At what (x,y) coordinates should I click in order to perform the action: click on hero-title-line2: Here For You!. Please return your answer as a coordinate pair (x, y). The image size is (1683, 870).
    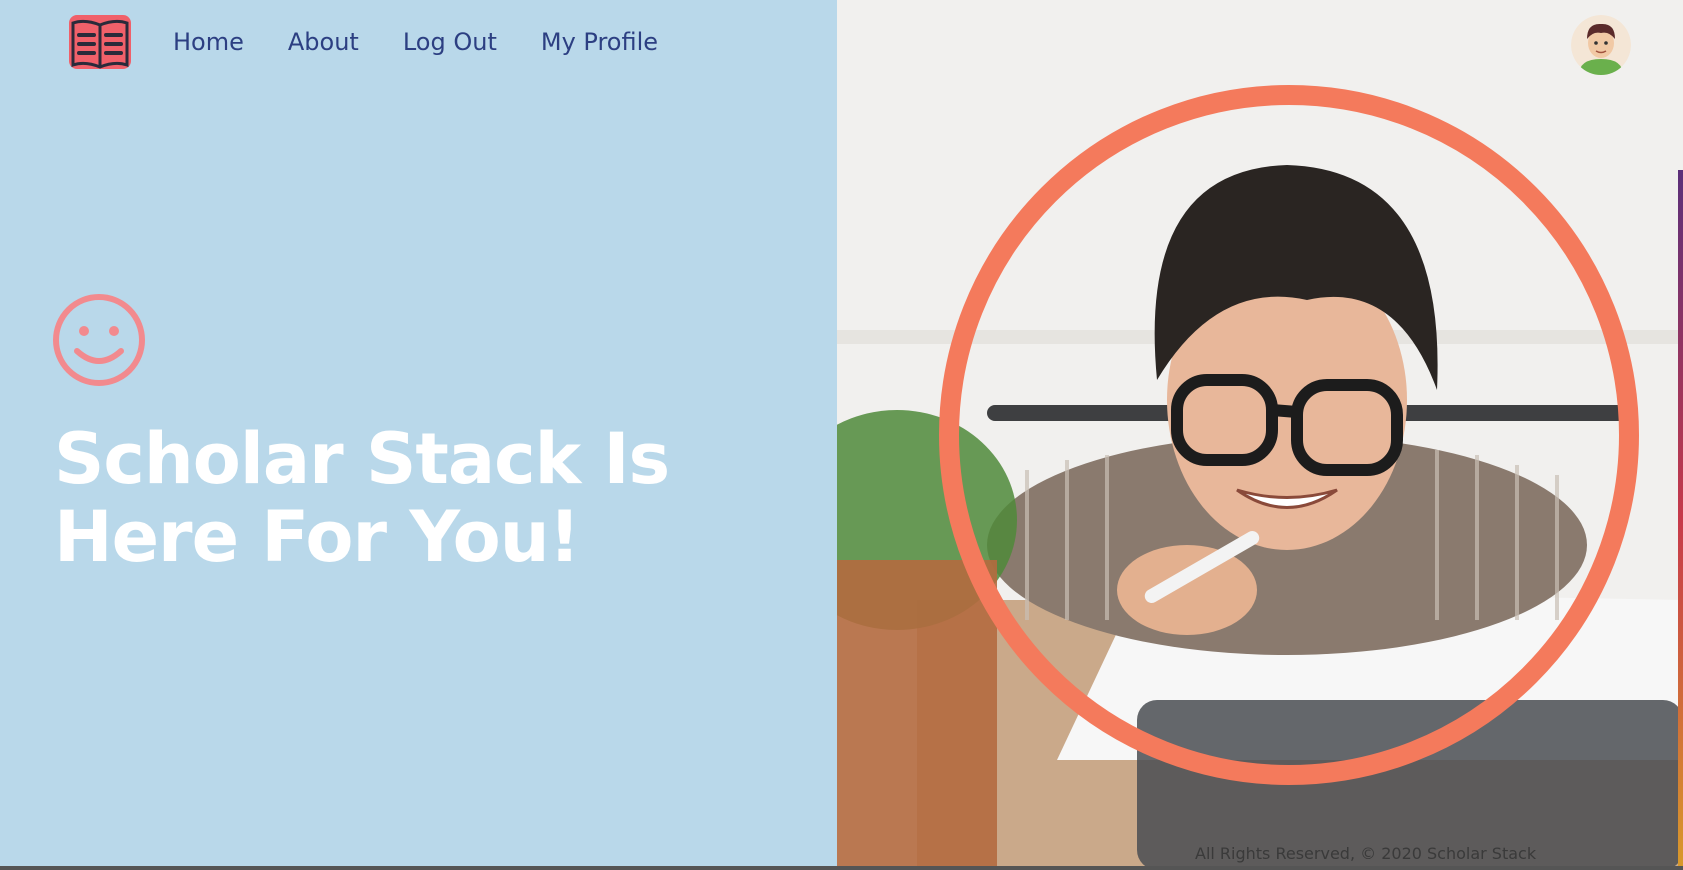
    Looking at the image, I should click on (317, 537).